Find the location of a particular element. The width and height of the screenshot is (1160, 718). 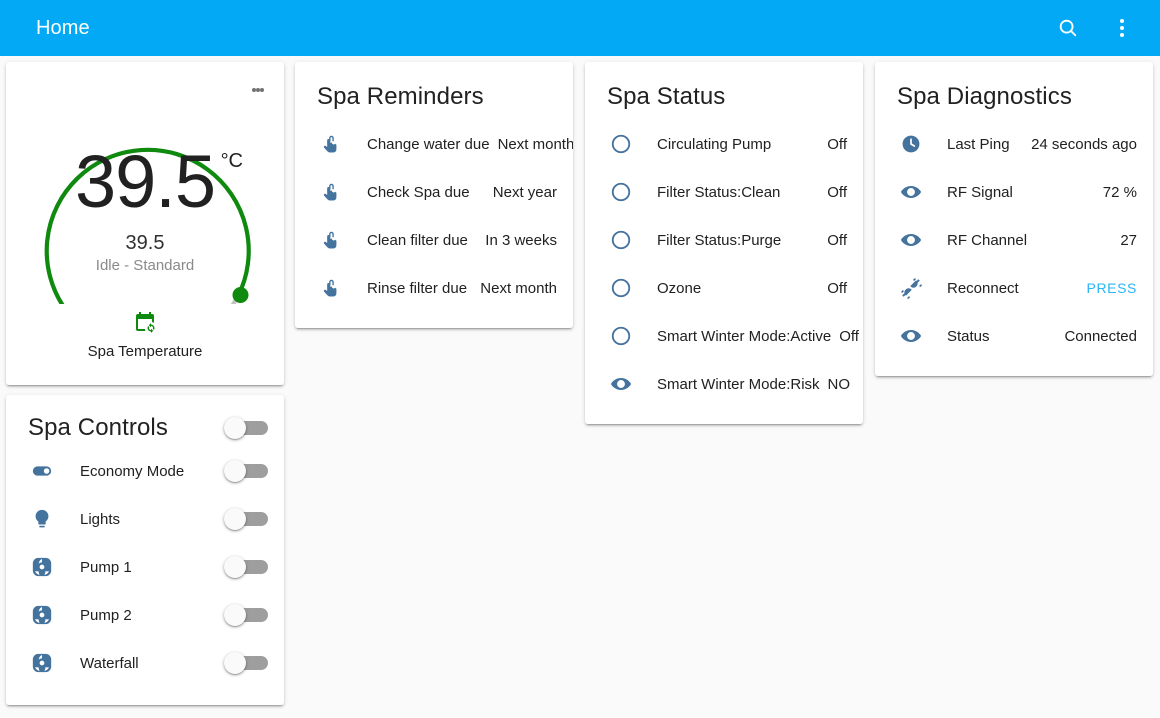

temperature-card-footer: Spa Temperature is located at coordinates (145, 343).